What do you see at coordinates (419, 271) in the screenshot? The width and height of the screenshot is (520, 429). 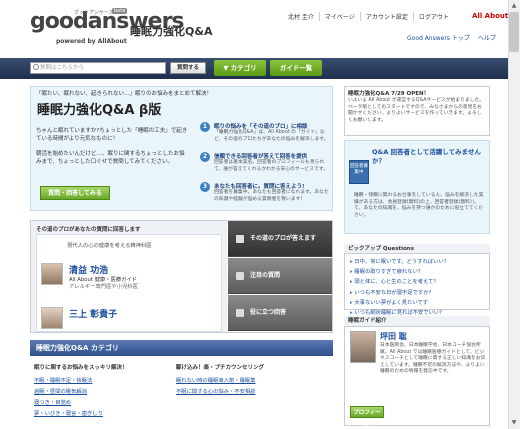 I see `pickup-question-link: 睡眠の取りすぎて疲れない？` at bounding box center [419, 271].